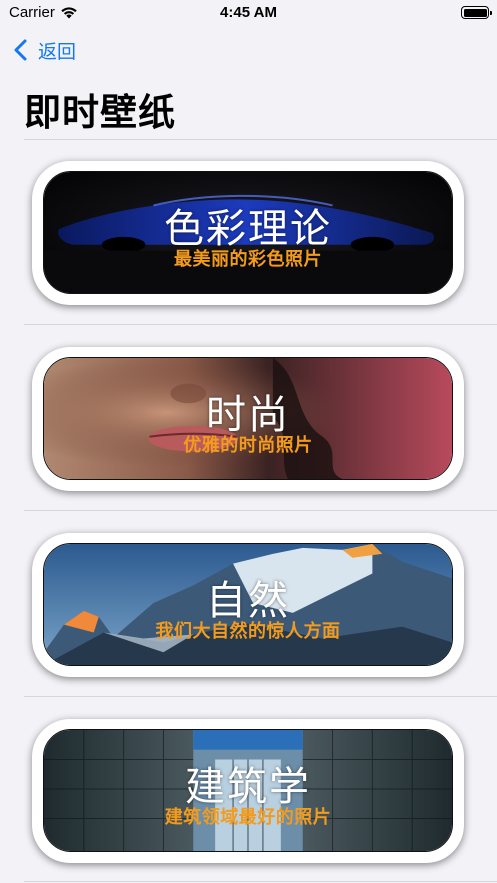 The height and width of the screenshot is (883, 497). I want to click on category-card-architecture: 建筑学 建筑领域最好的照片, so click(248, 791).